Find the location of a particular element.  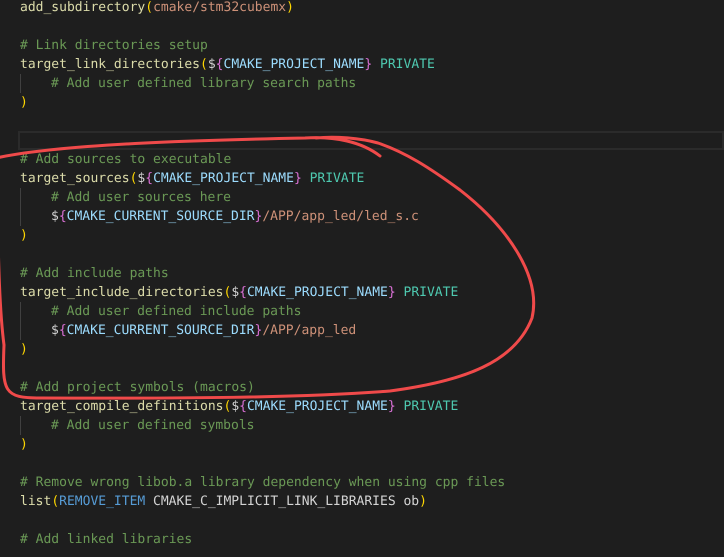

code-line: ${CMAKE_CURRENT_SOURCE_DIR}/APP/app_led is located at coordinates (203, 331).